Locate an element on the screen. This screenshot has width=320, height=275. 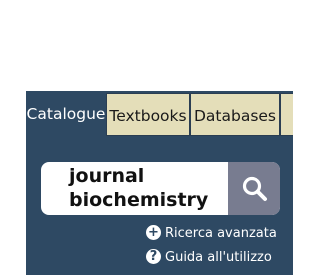
question-circle-icon: ? is located at coordinates (153, 256).